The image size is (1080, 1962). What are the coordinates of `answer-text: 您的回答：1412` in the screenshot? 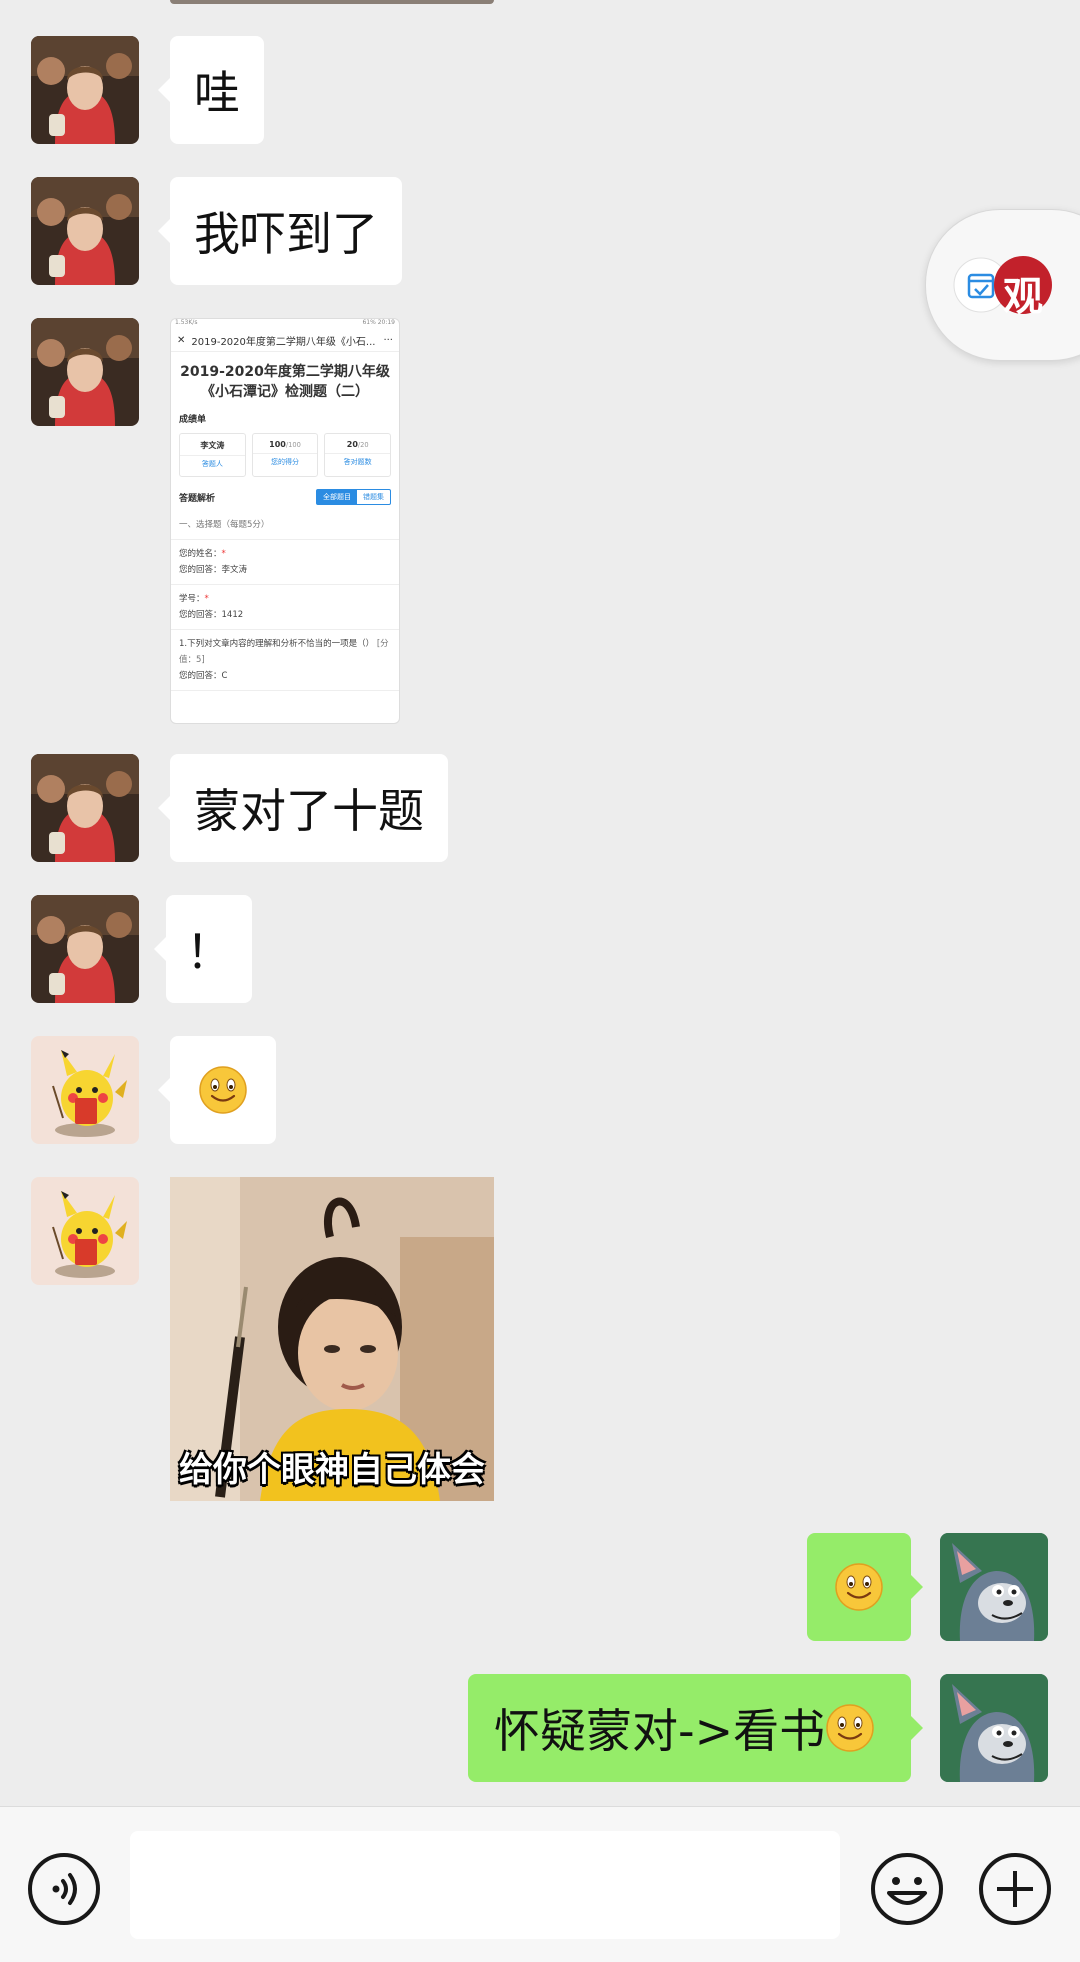 It's located at (211, 615).